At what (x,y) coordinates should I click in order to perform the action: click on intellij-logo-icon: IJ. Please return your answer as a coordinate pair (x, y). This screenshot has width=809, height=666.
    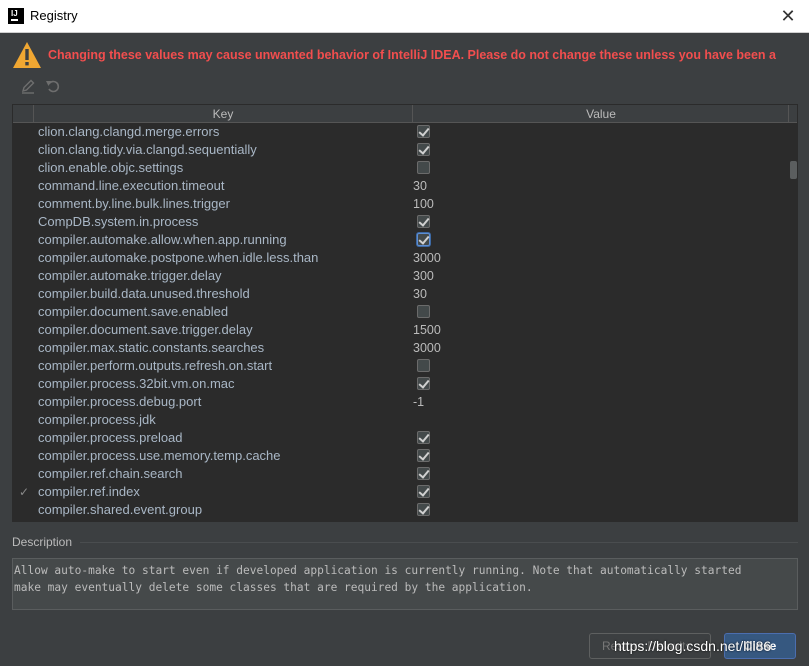
    Looking at the image, I should click on (16, 16).